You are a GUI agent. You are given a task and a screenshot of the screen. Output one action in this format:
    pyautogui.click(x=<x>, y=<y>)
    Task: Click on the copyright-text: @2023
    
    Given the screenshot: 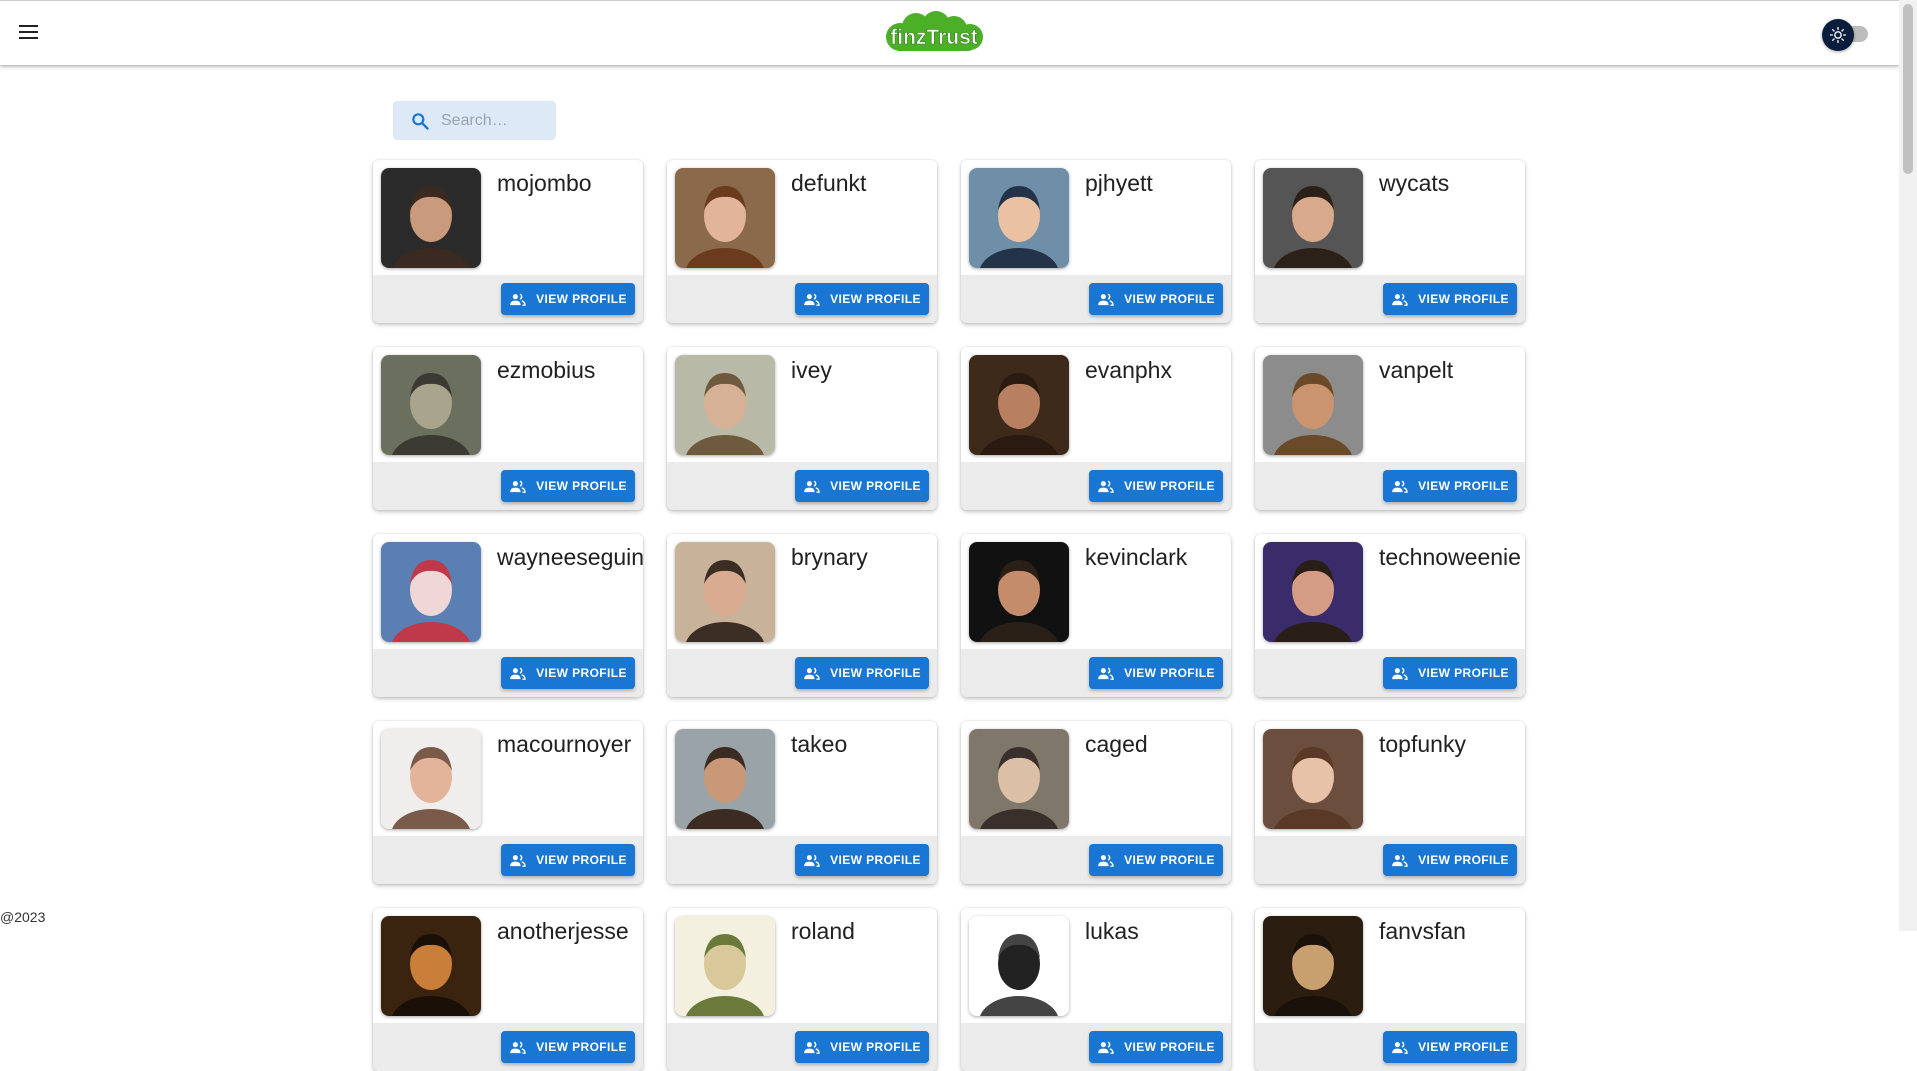 What is the action you would take?
    pyautogui.click(x=23, y=917)
    